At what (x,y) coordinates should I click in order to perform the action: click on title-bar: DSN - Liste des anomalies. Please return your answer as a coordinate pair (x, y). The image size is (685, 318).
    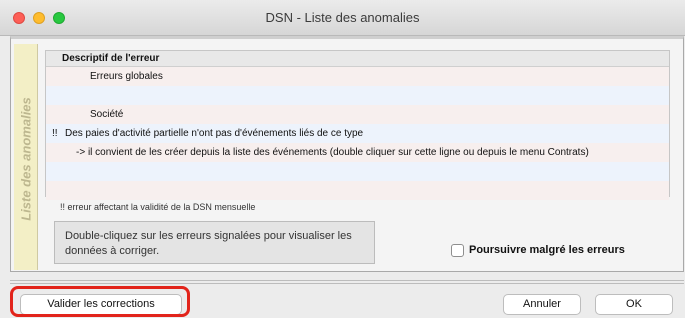
    Looking at the image, I should click on (342, 18).